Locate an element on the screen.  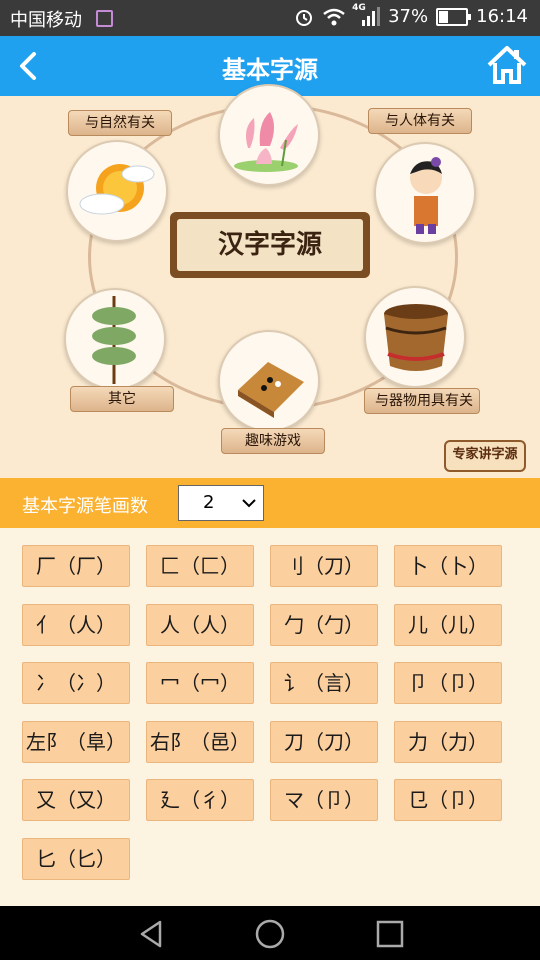
radical-button: 冫（冫） is located at coordinates (76, 683).